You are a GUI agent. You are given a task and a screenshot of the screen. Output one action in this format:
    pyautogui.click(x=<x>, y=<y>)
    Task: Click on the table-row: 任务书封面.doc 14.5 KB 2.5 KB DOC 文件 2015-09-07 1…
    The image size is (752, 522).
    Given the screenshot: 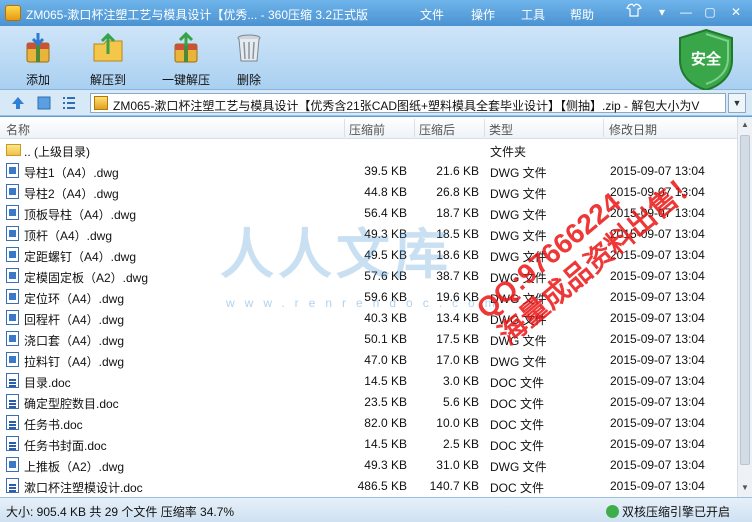 What is the action you would take?
    pyautogui.click(x=368, y=443)
    